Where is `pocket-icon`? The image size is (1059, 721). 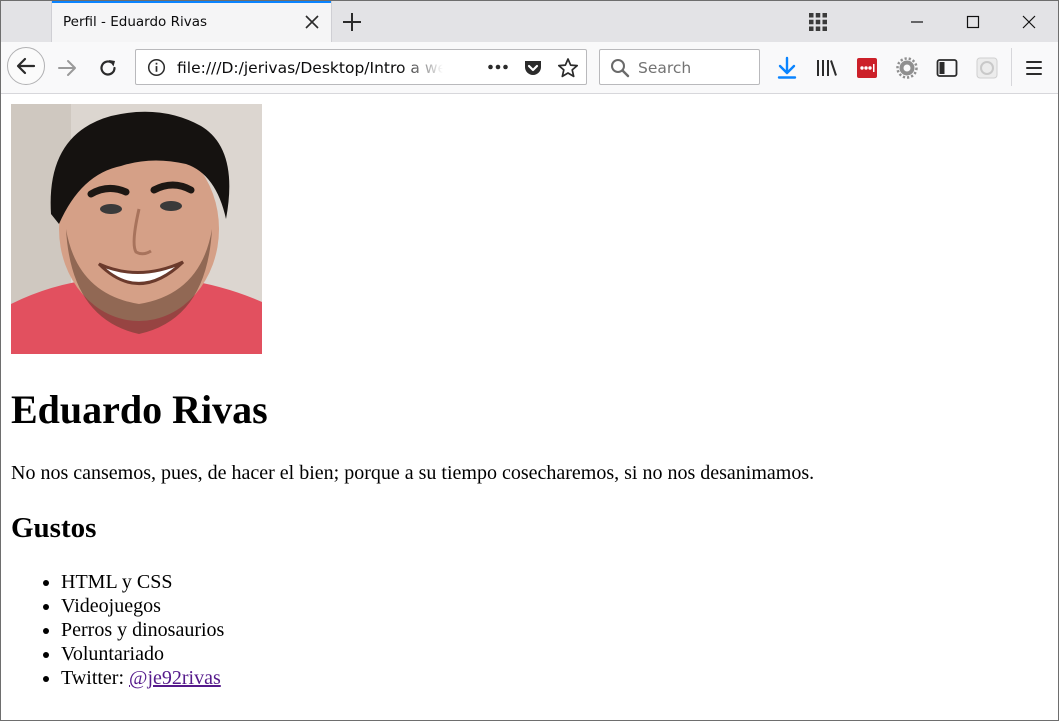 pocket-icon is located at coordinates (533, 68).